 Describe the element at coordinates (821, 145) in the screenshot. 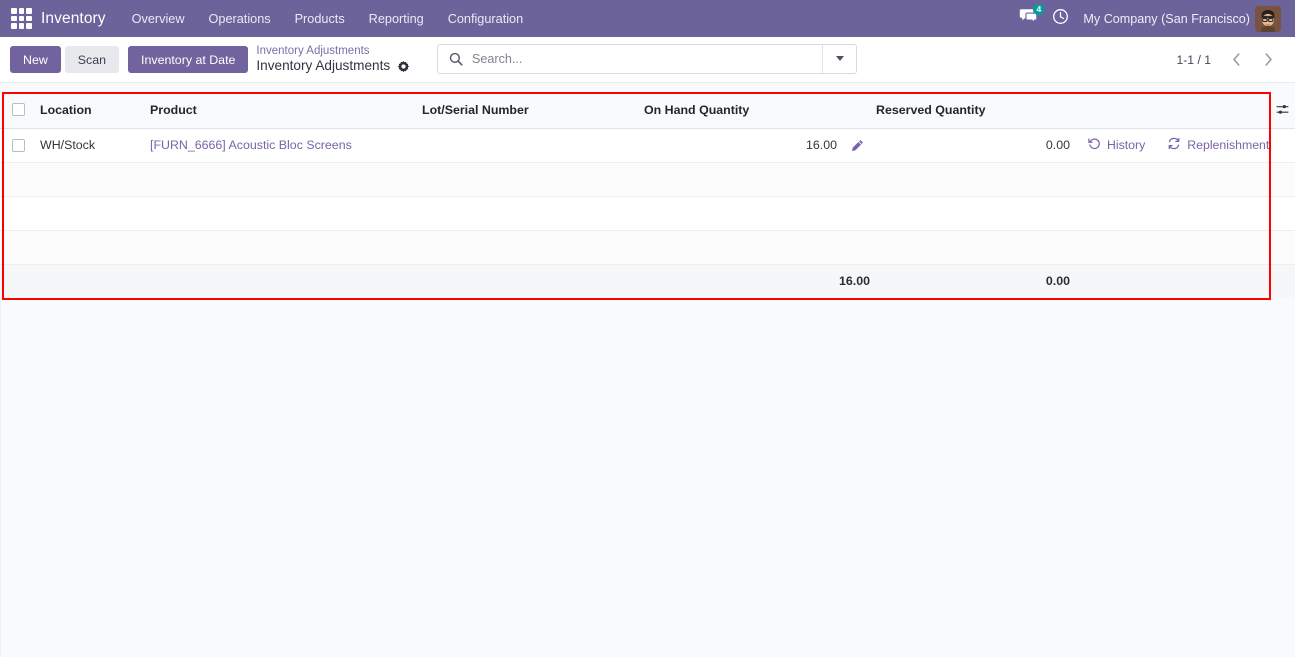

I see `on-hand-quantity-value: 16.00` at that location.